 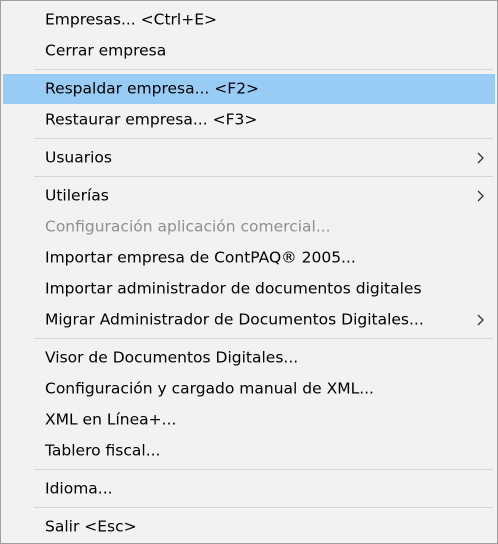 What do you see at coordinates (249, 527) in the screenshot?
I see `menu-item-salir: Salir <Esc>` at bounding box center [249, 527].